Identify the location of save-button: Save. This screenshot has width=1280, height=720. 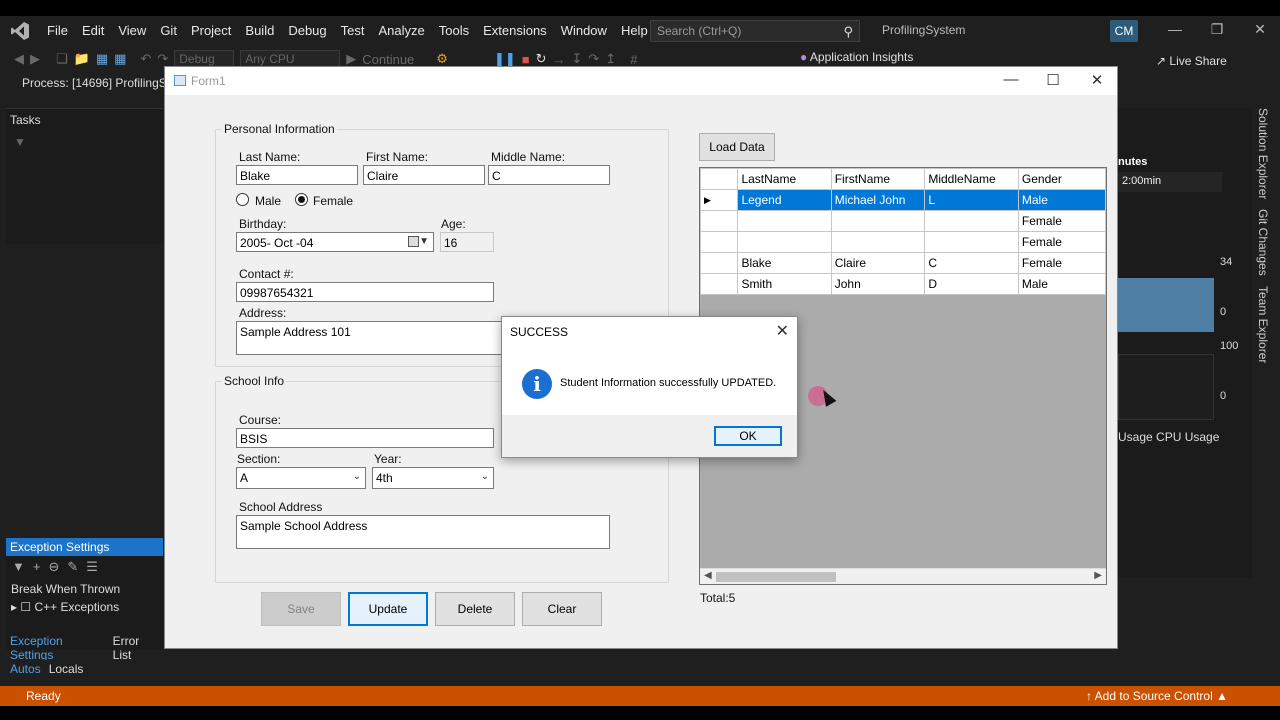
(301, 609).